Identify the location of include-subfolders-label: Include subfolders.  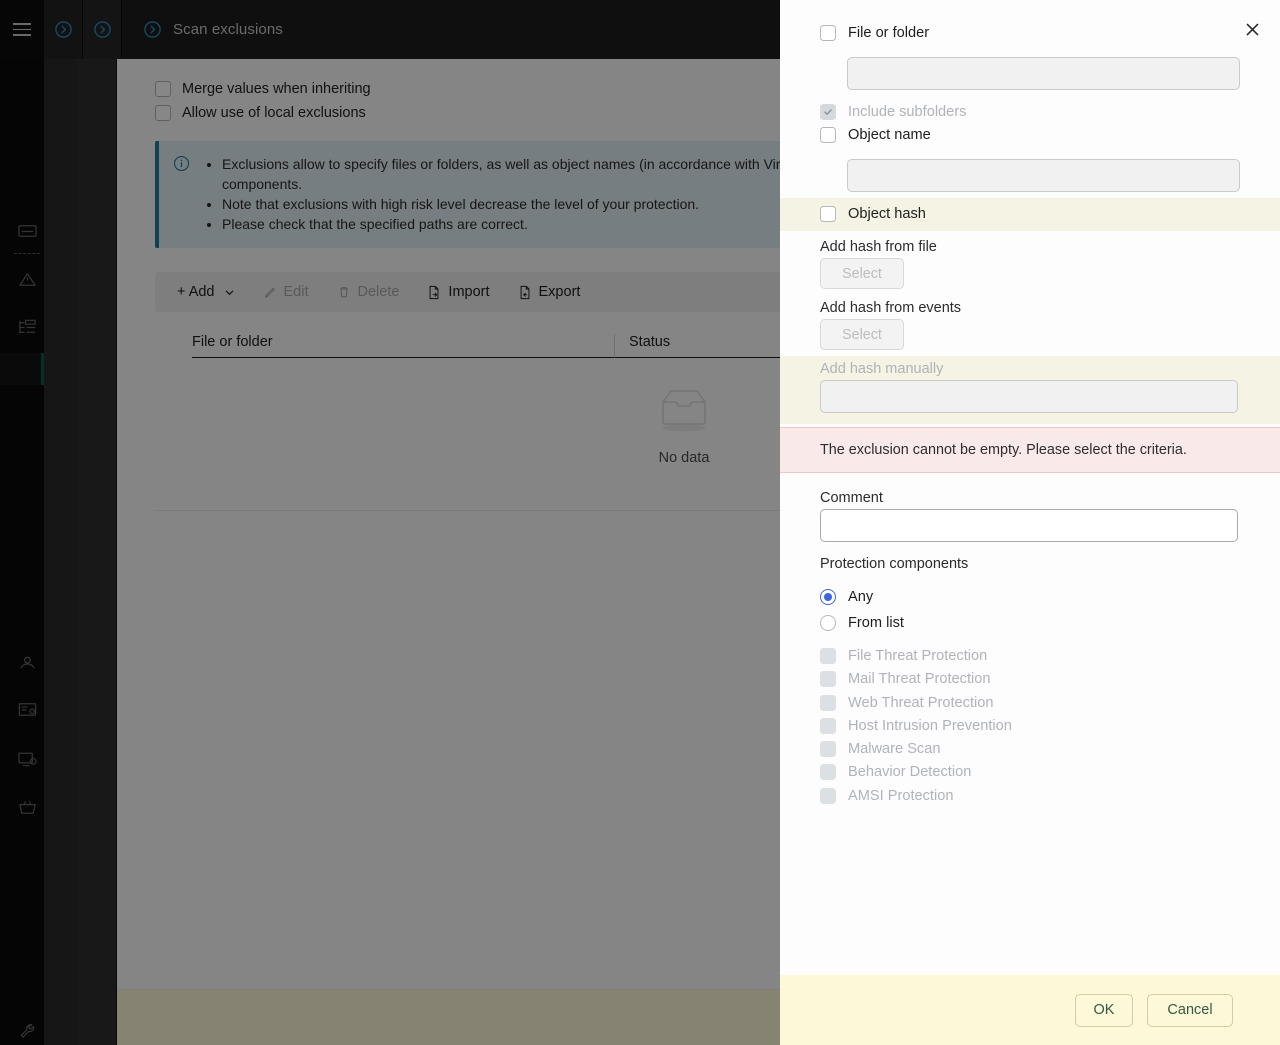
(907, 112).